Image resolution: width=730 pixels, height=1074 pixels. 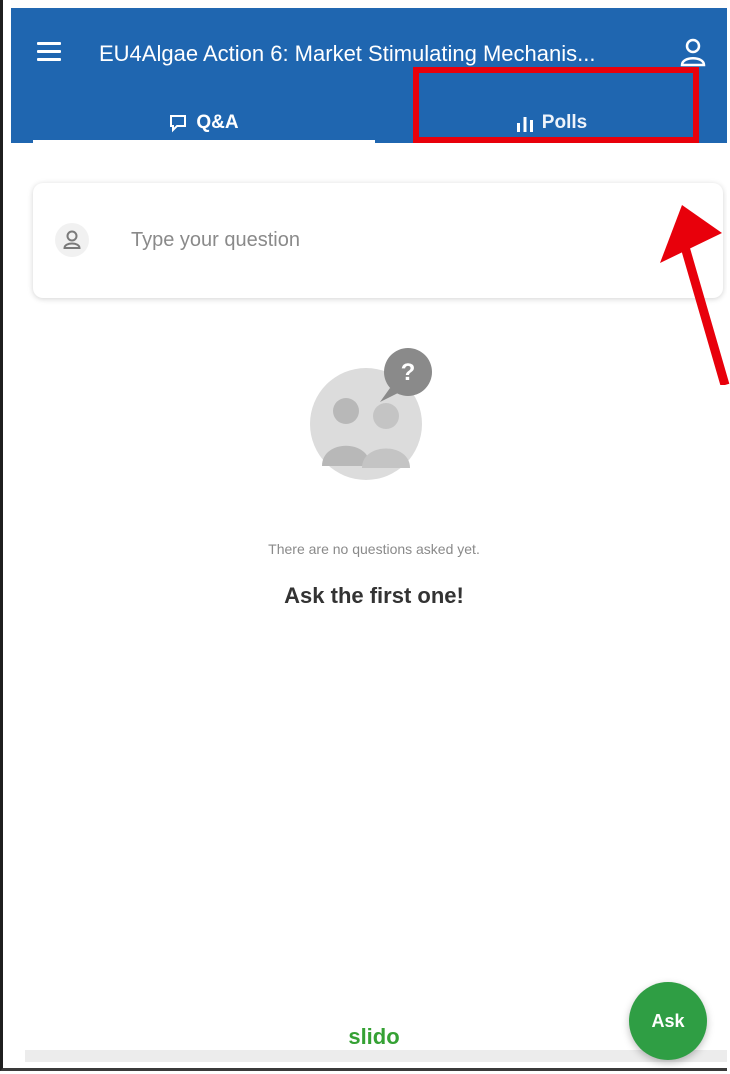 What do you see at coordinates (215, 240) in the screenshot?
I see `question-placeholder: Type your question` at bounding box center [215, 240].